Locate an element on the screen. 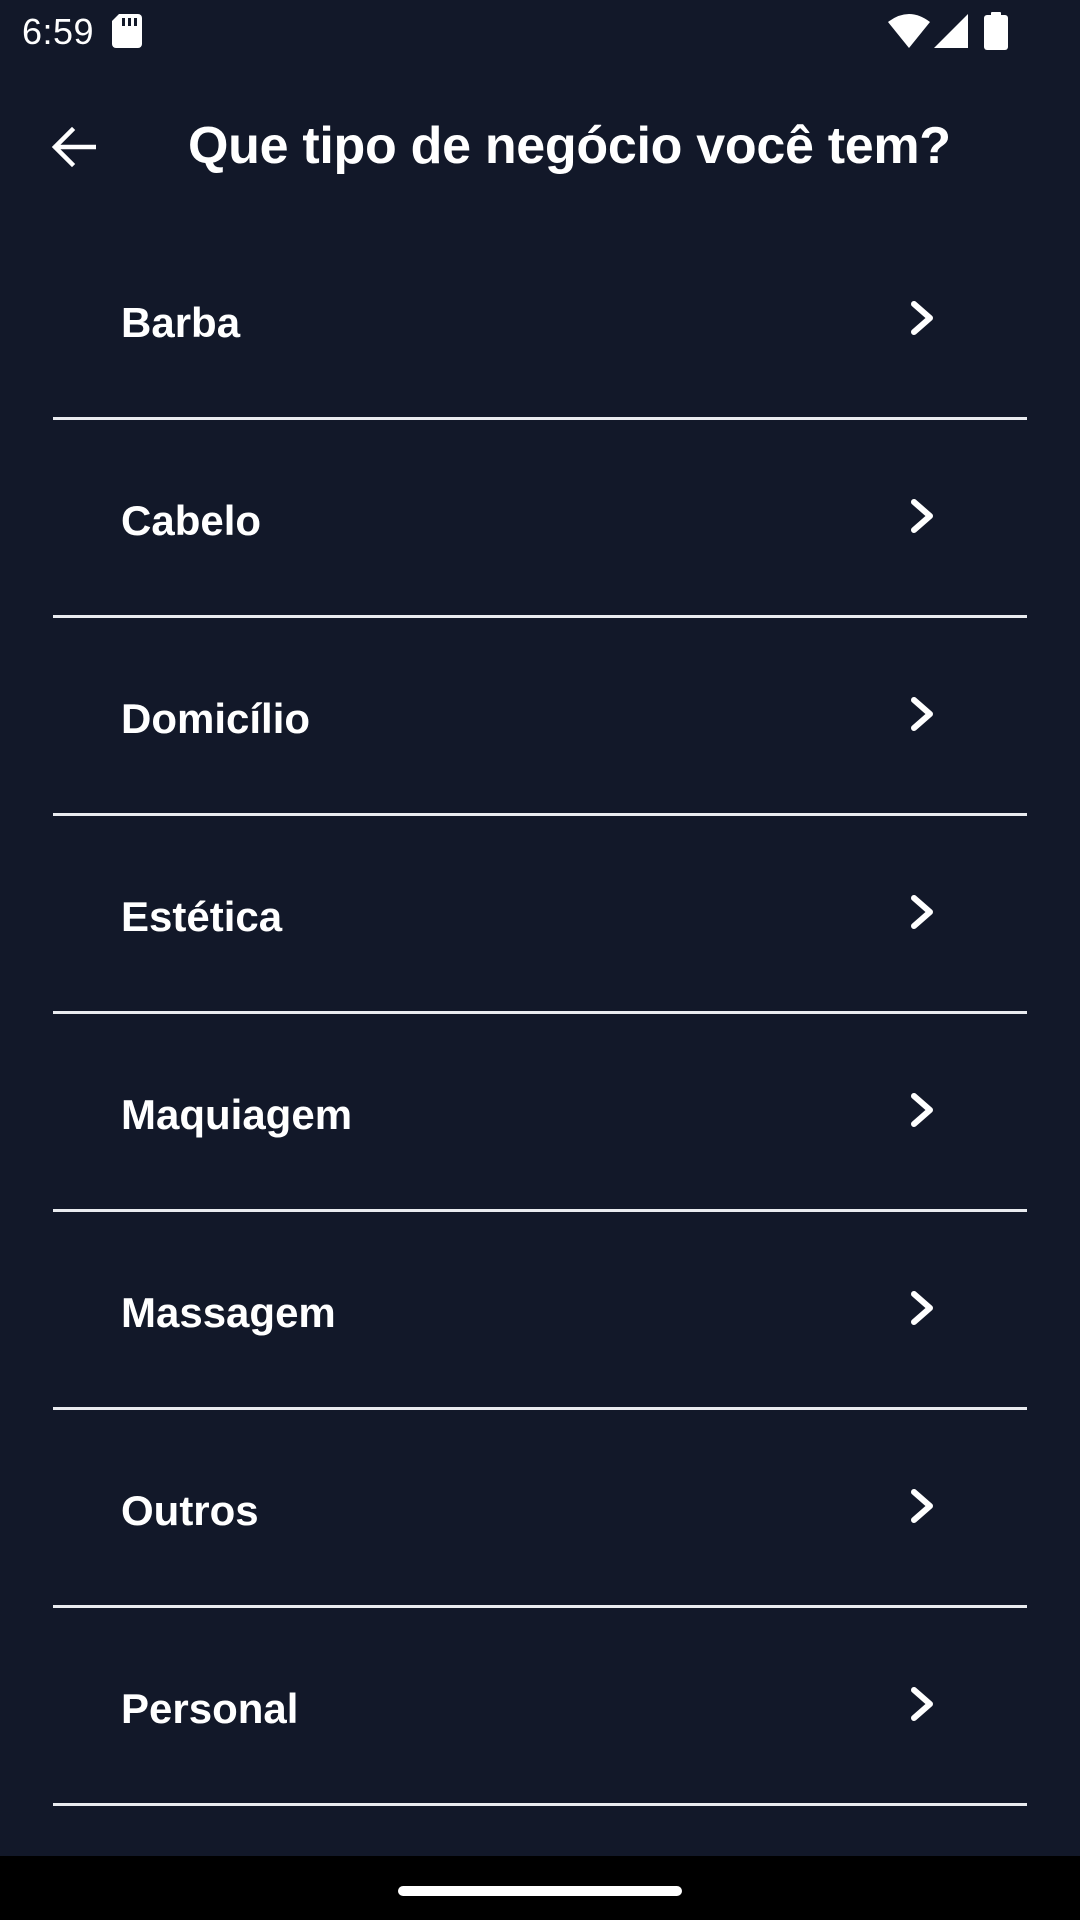  arrow-back-icon is located at coordinates (73, 147).